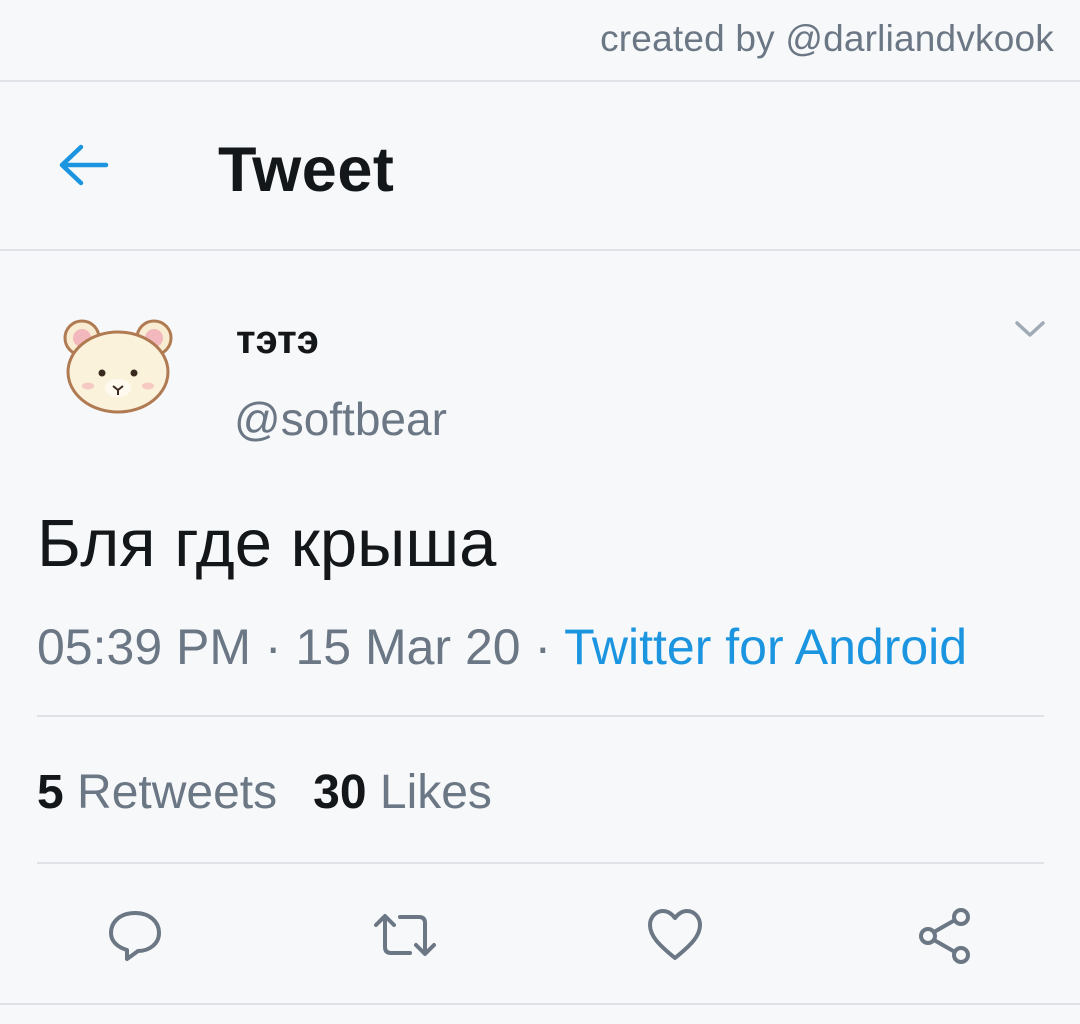 Image resolution: width=1080 pixels, height=1024 pixels. Describe the element at coordinates (340, 419) in the screenshot. I see `author-handle: @softbear` at that location.